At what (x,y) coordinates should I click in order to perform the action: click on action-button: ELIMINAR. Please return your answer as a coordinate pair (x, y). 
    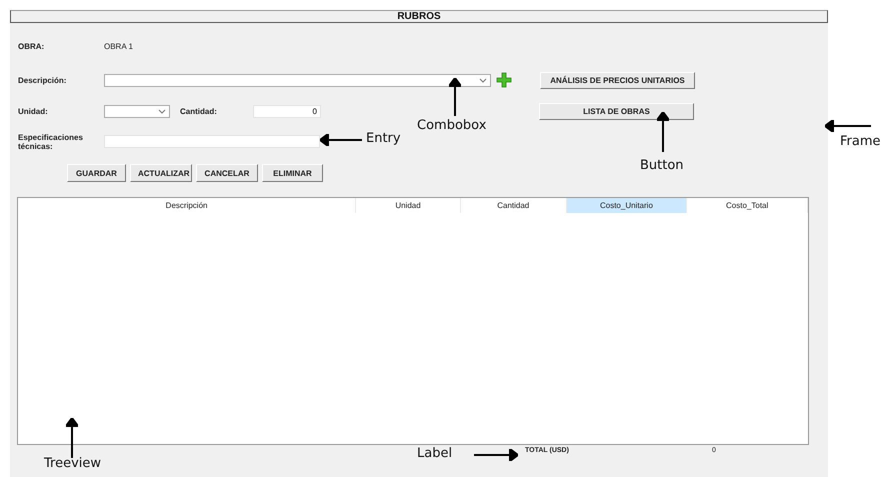
    Looking at the image, I should click on (292, 173).